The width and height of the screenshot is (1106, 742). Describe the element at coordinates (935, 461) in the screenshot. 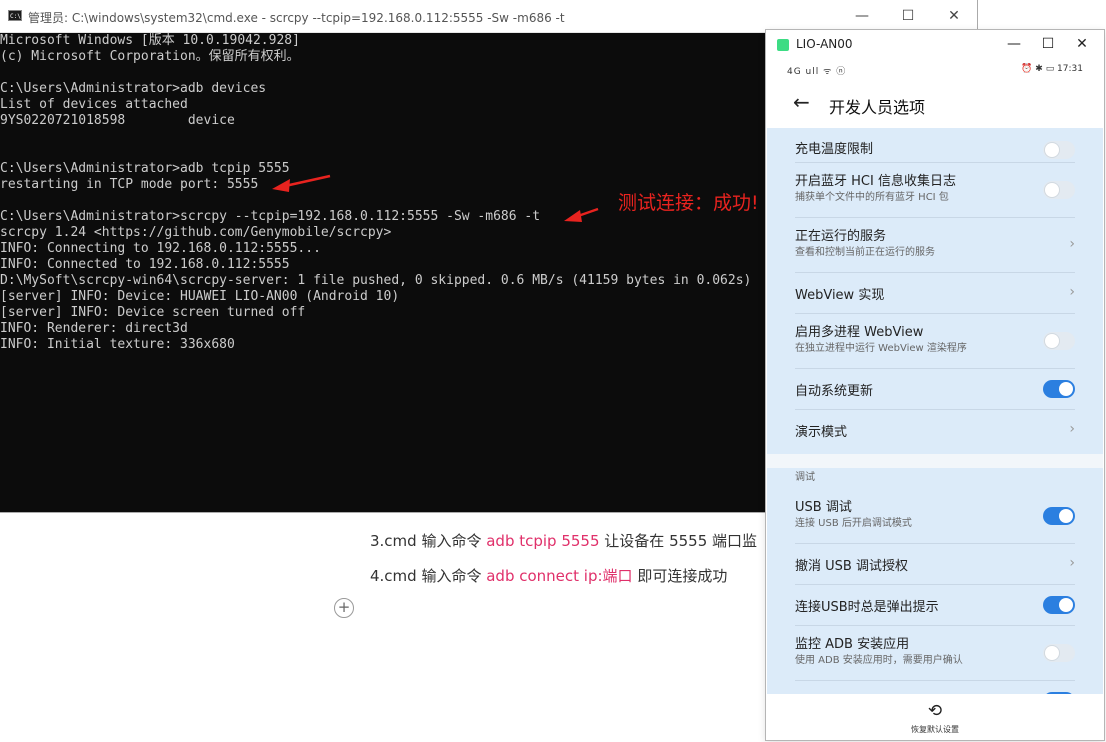

I see `section-divider` at that location.